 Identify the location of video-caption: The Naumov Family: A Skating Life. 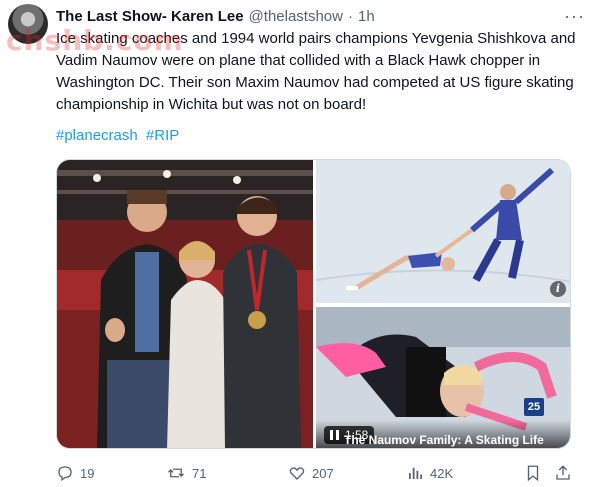
(444, 440).